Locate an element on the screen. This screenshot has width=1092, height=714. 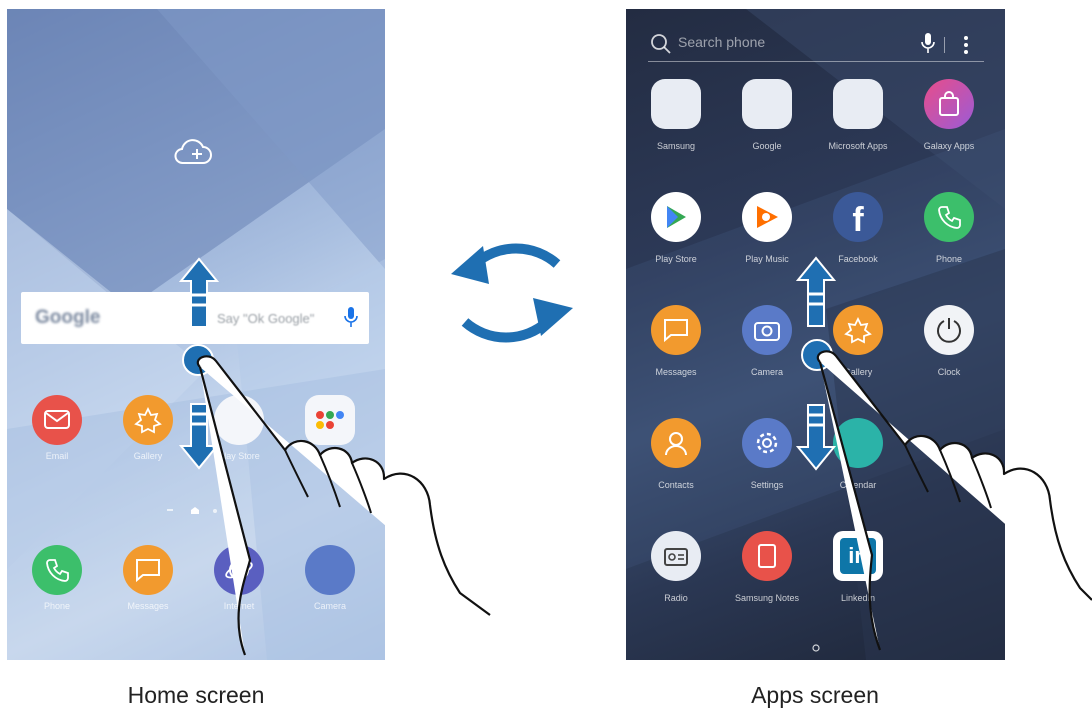
app-label: Contacts is located at coordinates (676, 485).